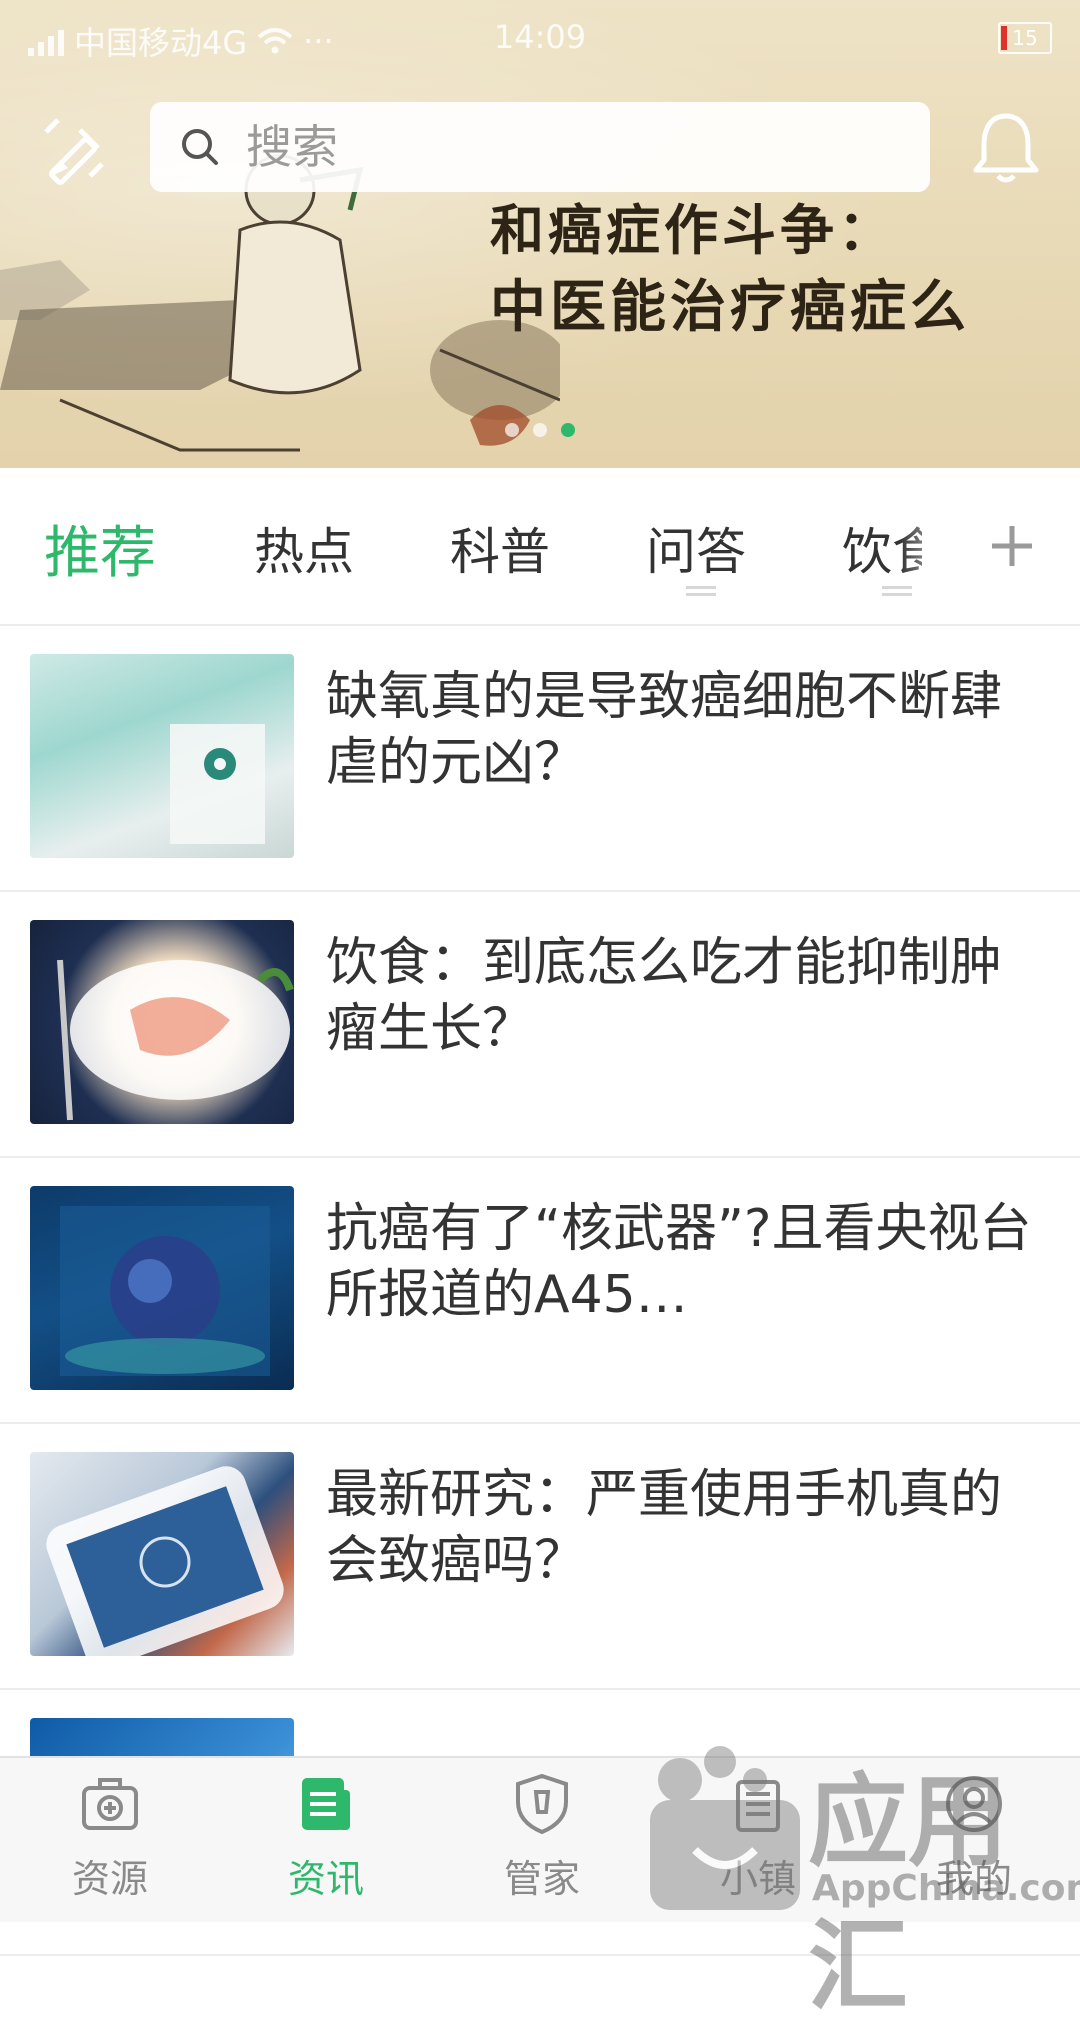 The width and height of the screenshot is (1080, 2030). What do you see at coordinates (542, 1804) in the screenshot?
I see `shield-icon` at bounding box center [542, 1804].